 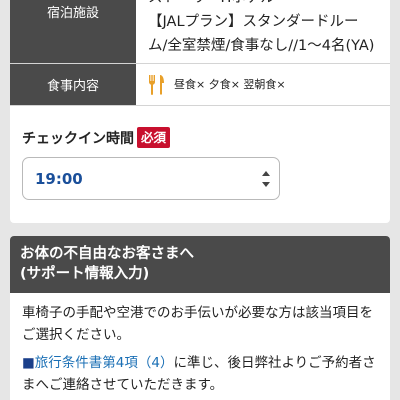 What do you see at coordinates (269, 5) in the screenshot?
I see `hotel-name-line: ストーリーHホテル` at bounding box center [269, 5].